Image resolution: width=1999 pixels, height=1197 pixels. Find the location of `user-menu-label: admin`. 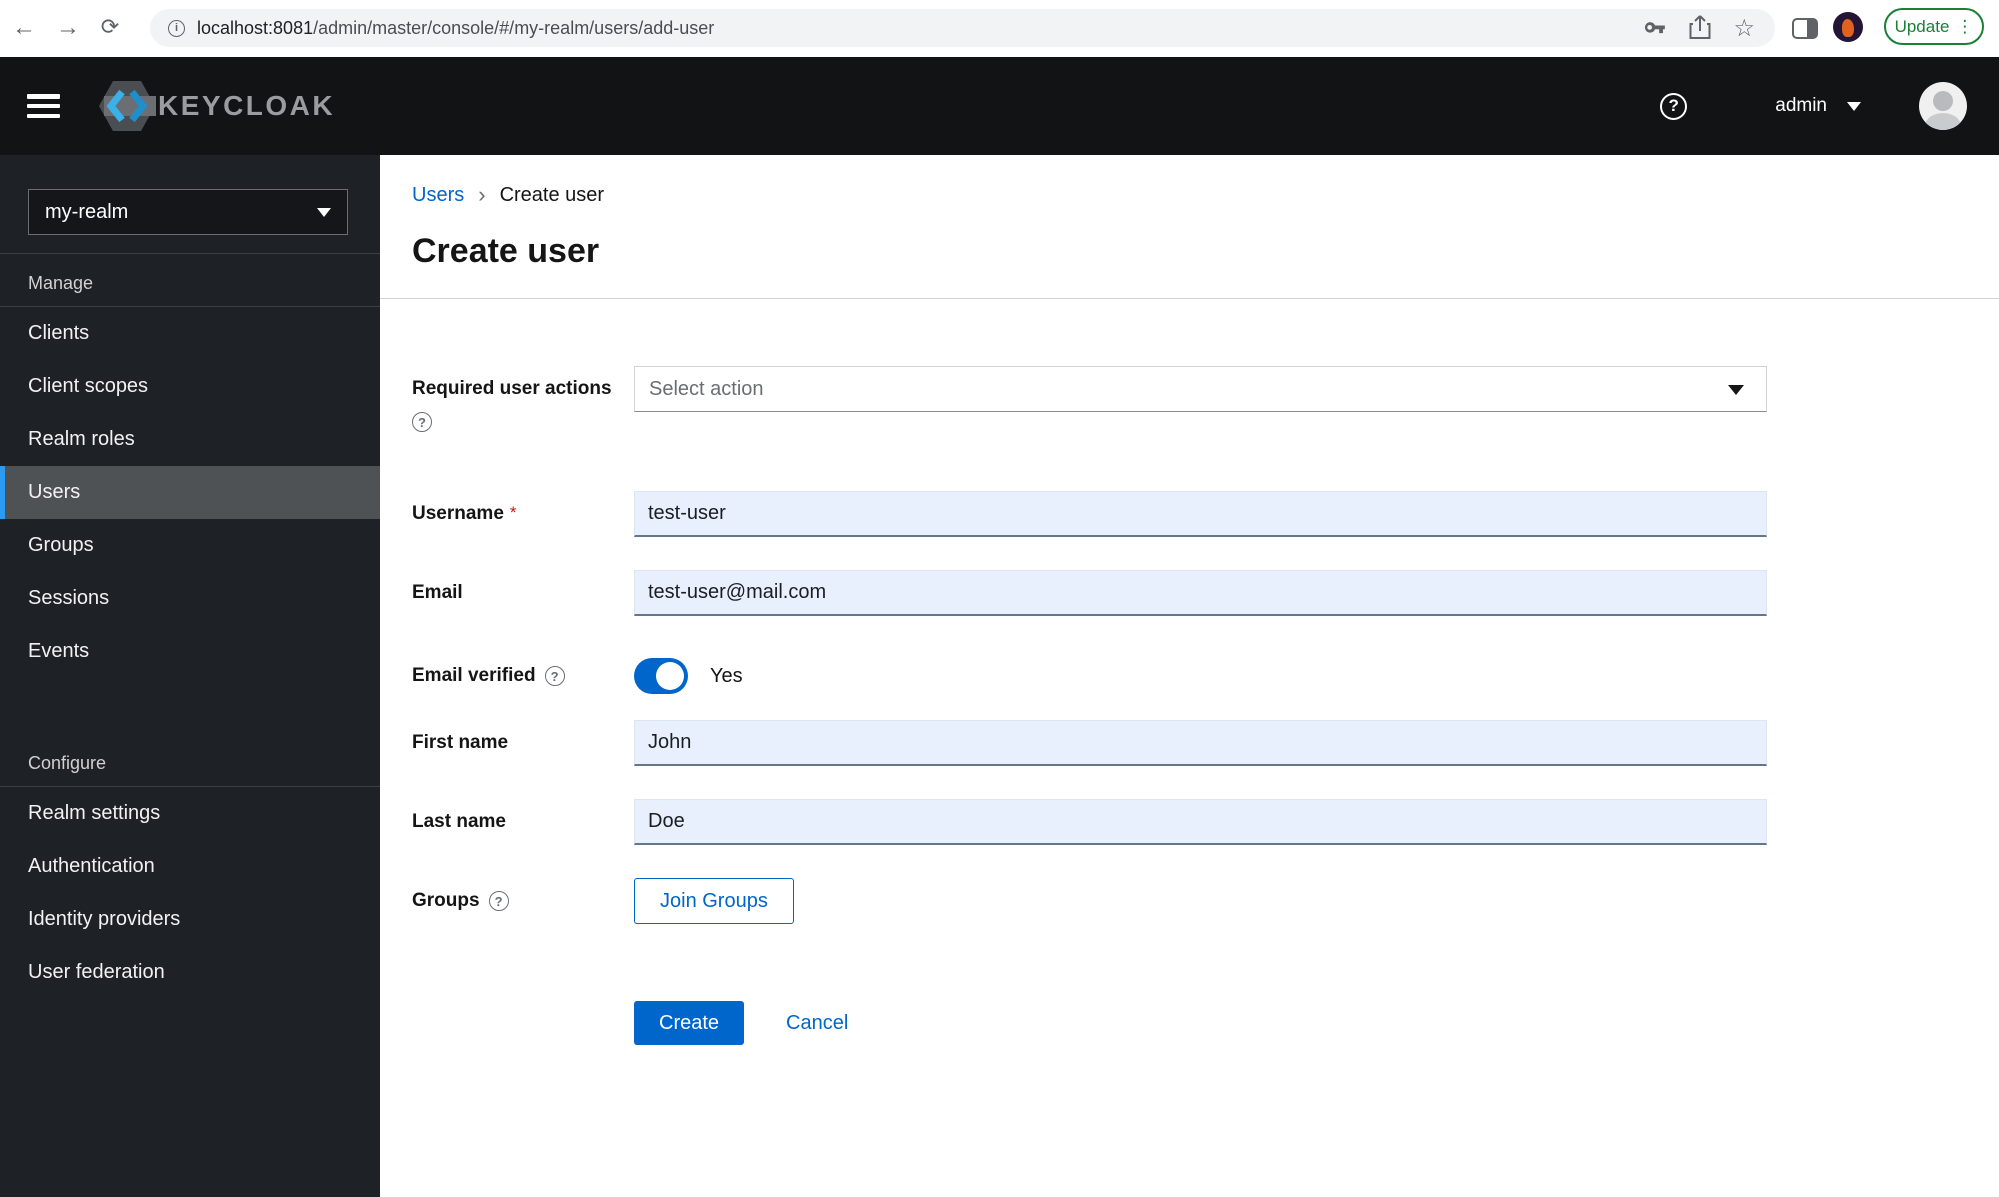

user-menu-label: admin is located at coordinates (1801, 106).